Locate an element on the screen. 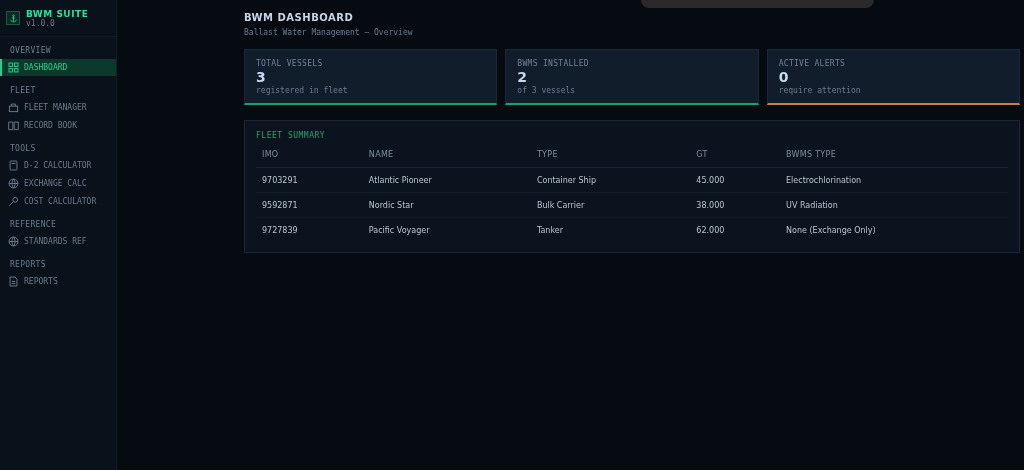  section-label: REFERENCE is located at coordinates (33, 225).